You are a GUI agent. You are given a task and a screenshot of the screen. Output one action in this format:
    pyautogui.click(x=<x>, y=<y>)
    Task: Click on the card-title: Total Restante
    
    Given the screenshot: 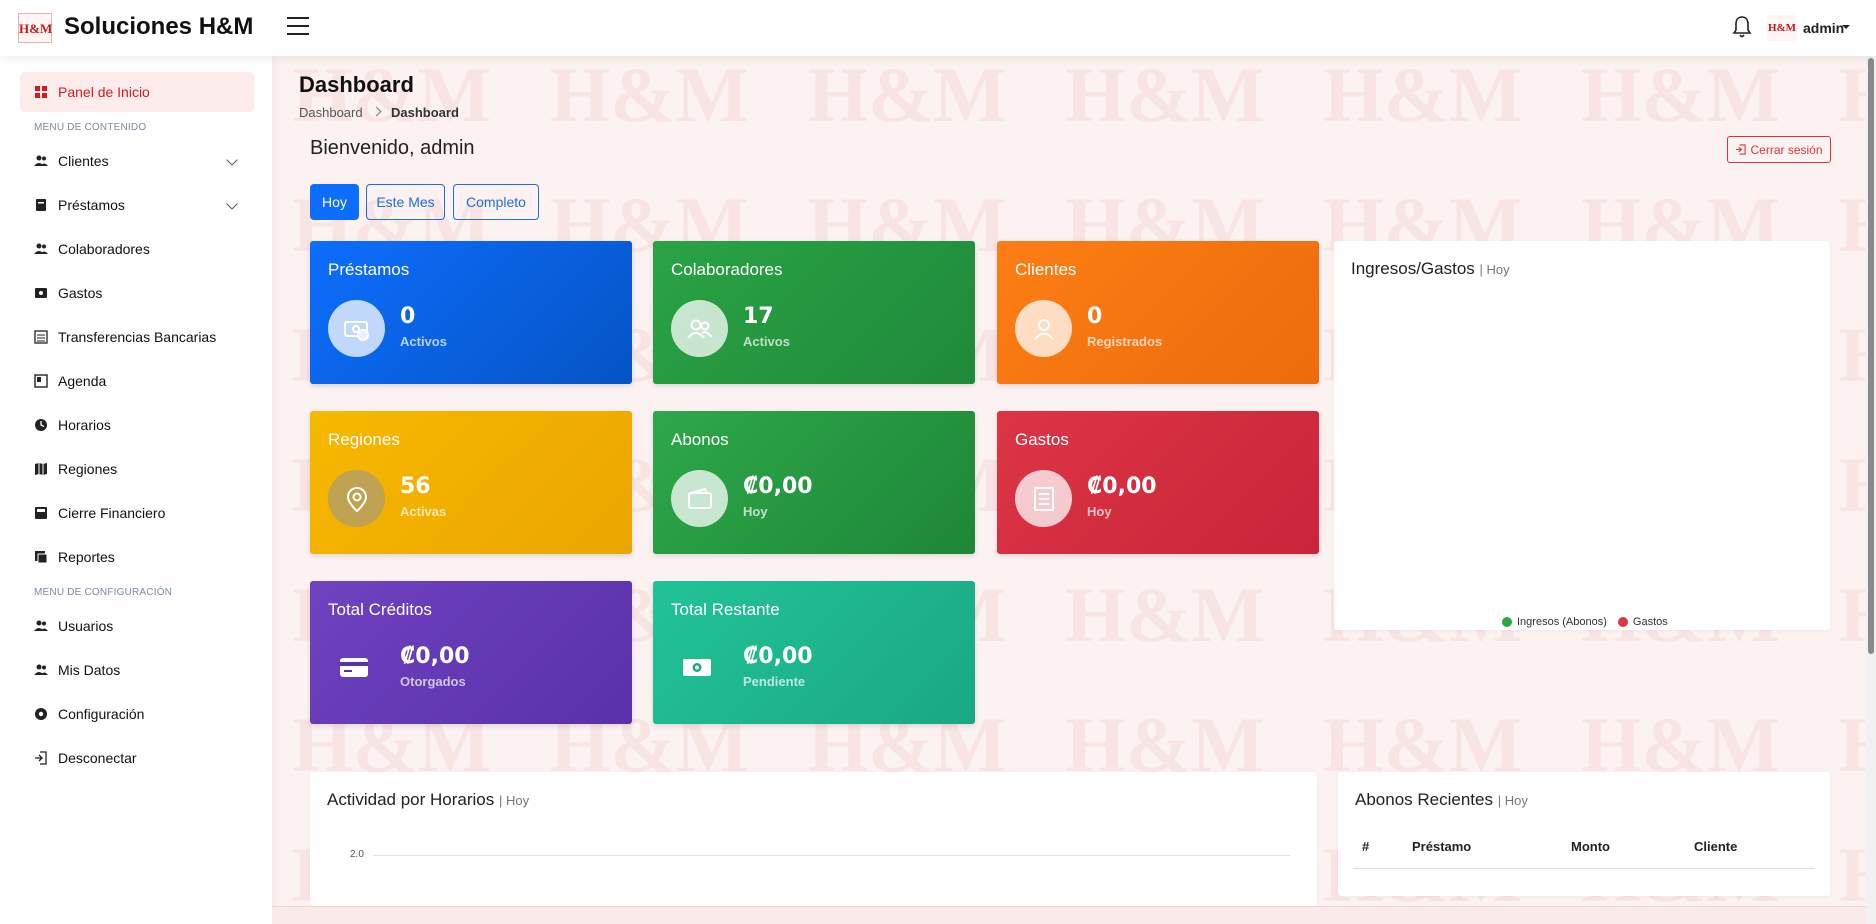 What is the action you would take?
    pyautogui.click(x=725, y=609)
    